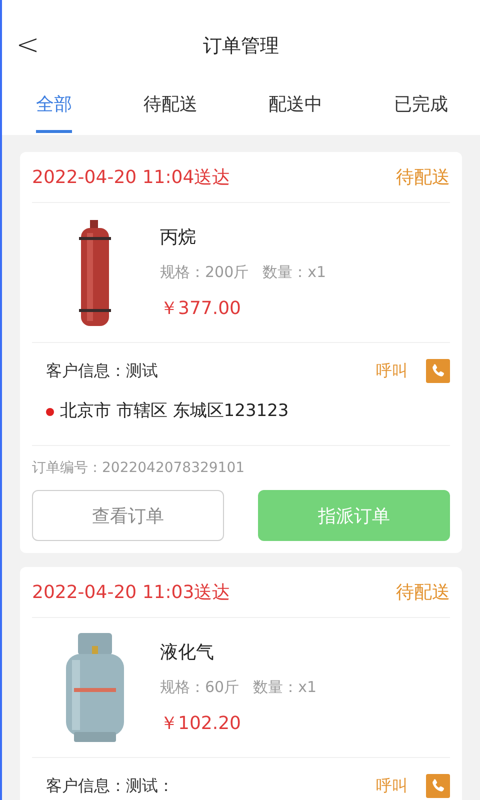  I want to click on price: ￥102.20, so click(201, 723).